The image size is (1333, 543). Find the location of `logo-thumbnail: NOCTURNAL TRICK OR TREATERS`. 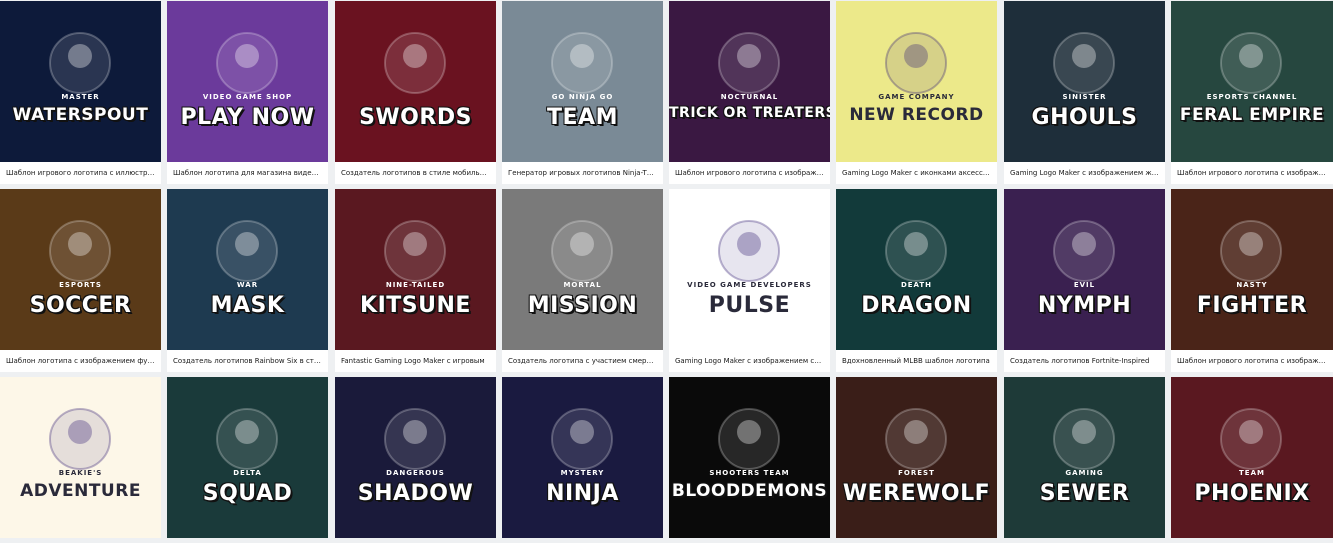

logo-thumbnail: NOCTURNAL TRICK OR TREATERS is located at coordinates (749, 81).